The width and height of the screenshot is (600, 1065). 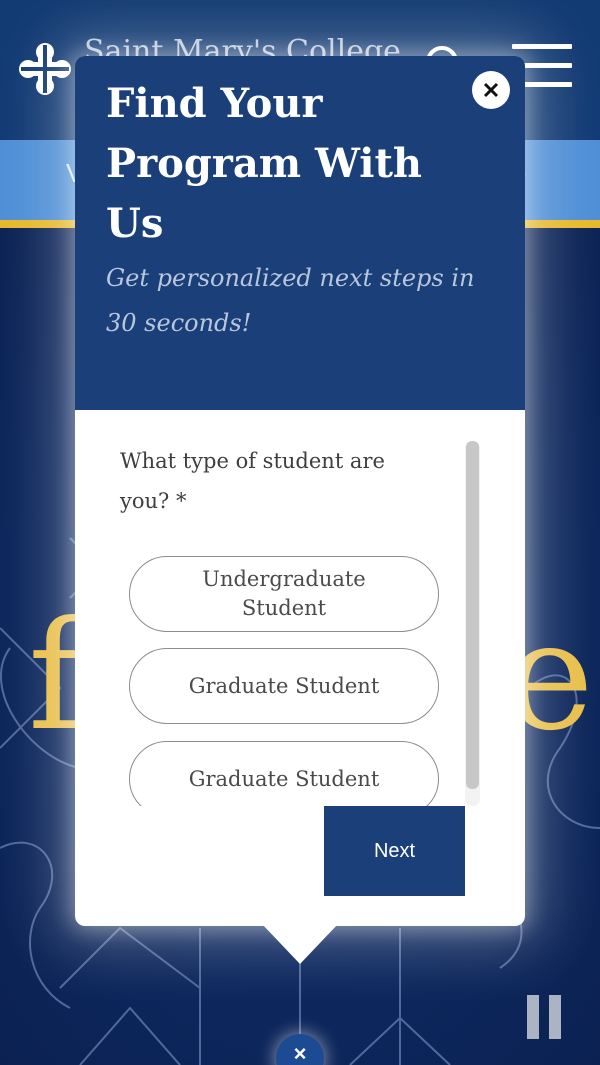 I want to click on question-label: What type of student are you? *, so click(x=252, y=481).